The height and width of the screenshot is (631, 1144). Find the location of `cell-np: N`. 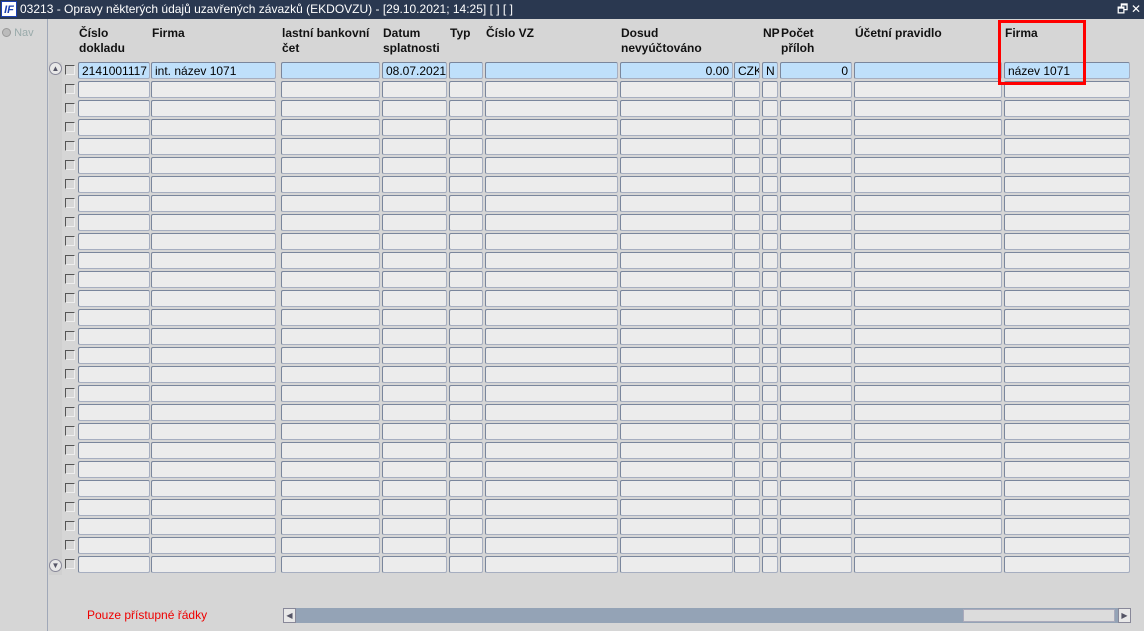

cell-np: N is located at coordinates (770, 70).